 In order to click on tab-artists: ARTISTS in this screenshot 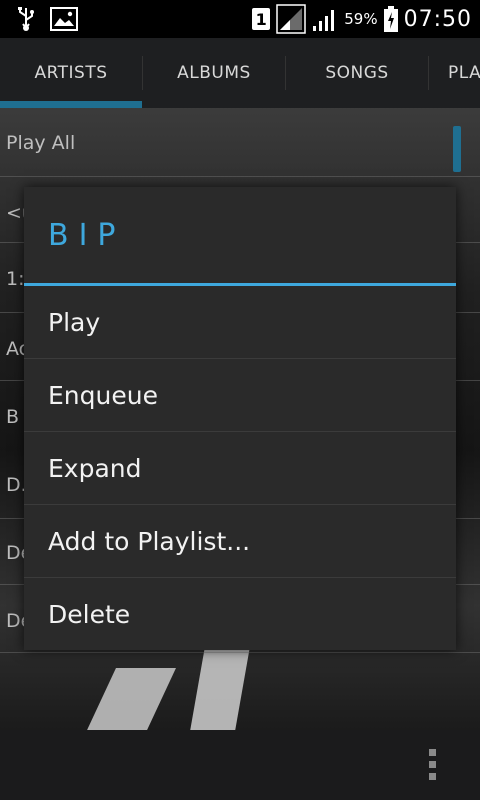, I will do `click(71, 73)`.